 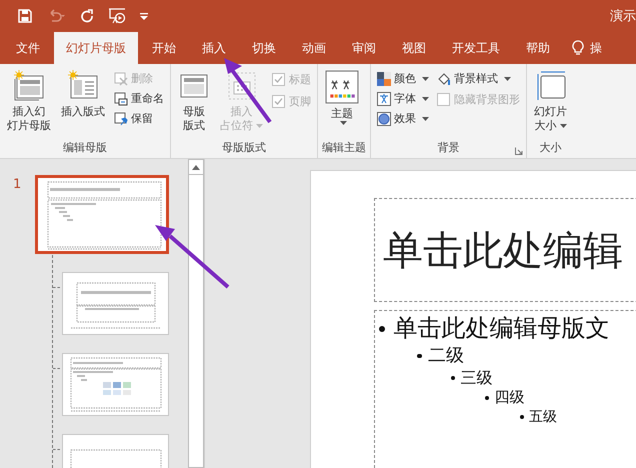 I want to click on slide-size-icon, so click(x=550, y=86).